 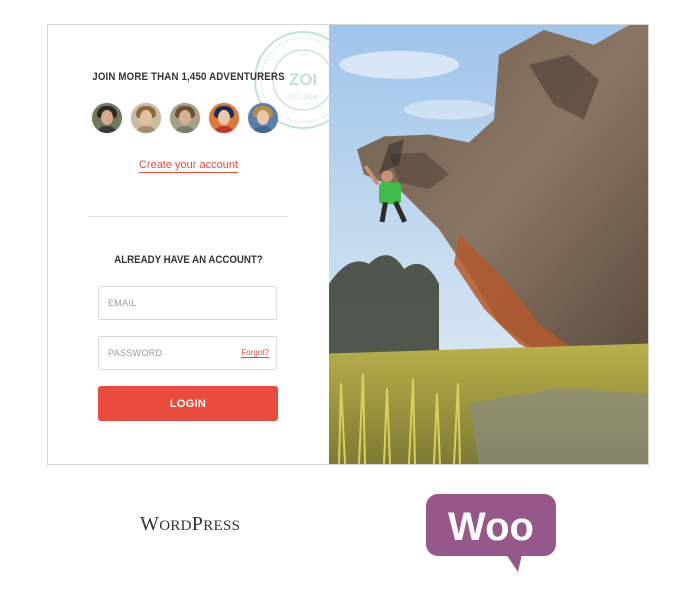 I want to click on create-account-link: Create your account, so click(x=188, y=166).